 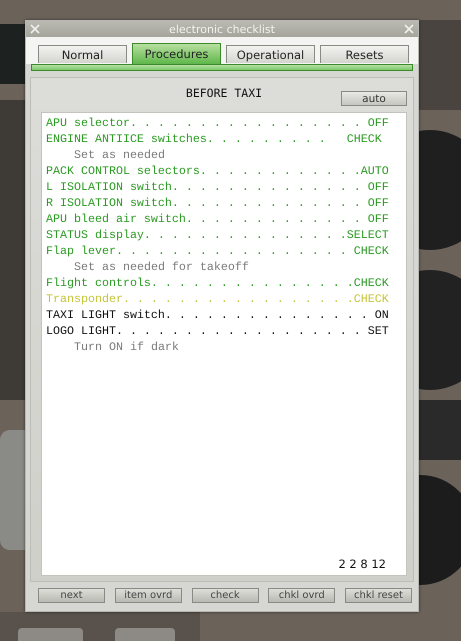 What do you see at coordinates (217, 283) in the screenshot?
I see `checklist-item: Flight controls. . . . . . . . . . . . . . .CHECK` at bounding box center [217, 283].